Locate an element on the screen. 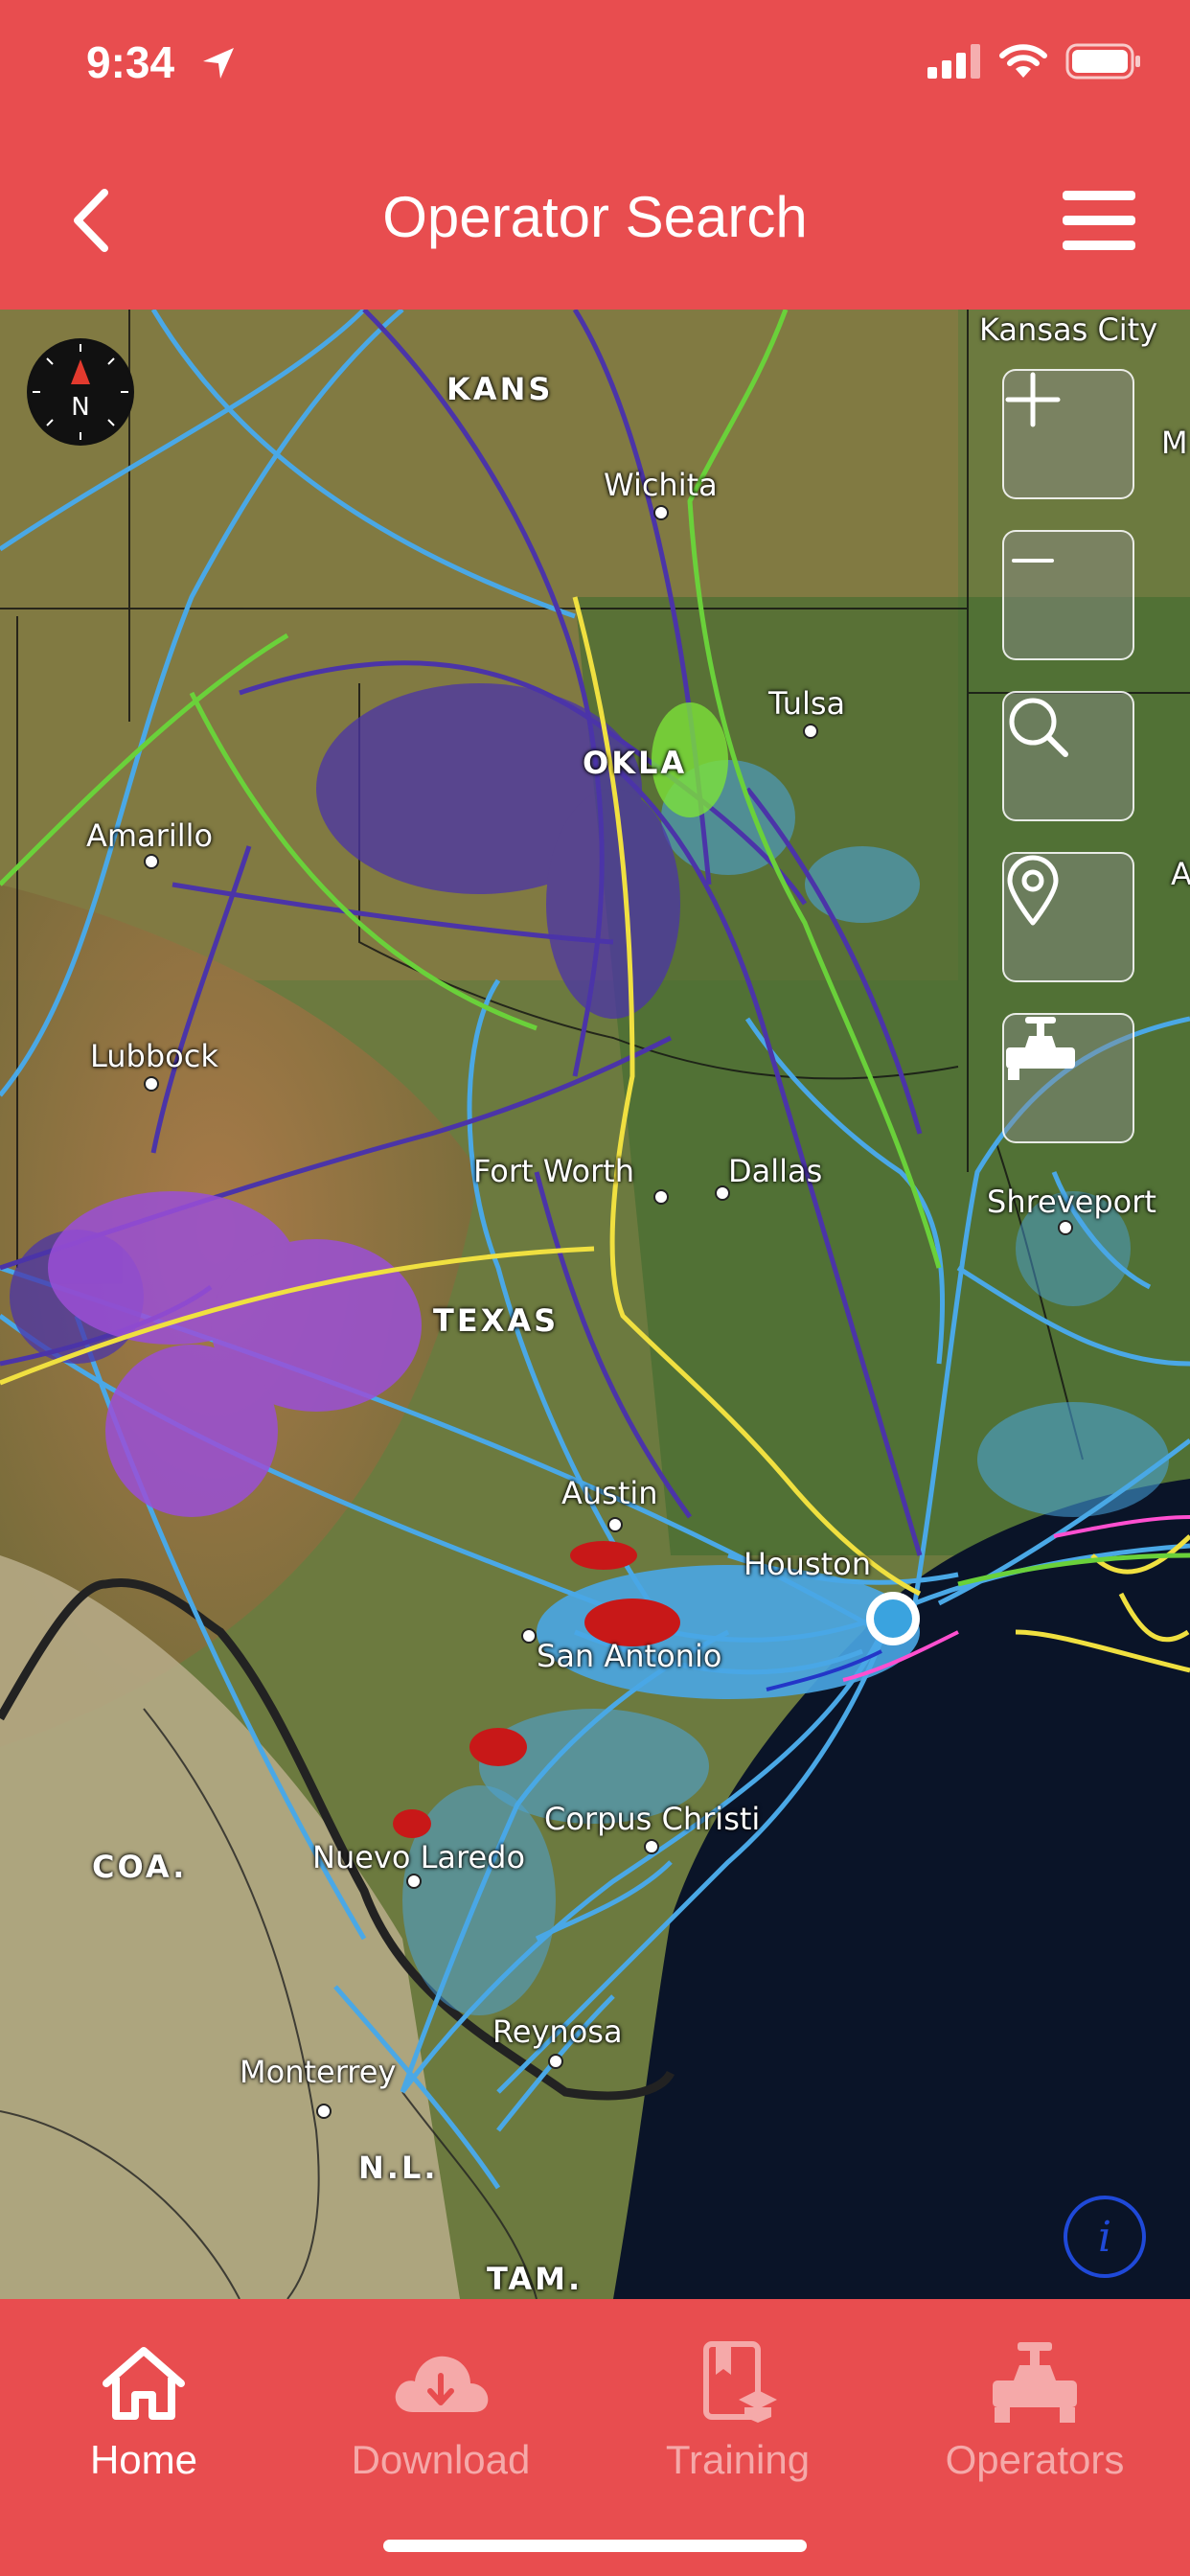 The image size is (1190, 2576). city-dot-corpus-christi is located at coordinates (652, 1846).